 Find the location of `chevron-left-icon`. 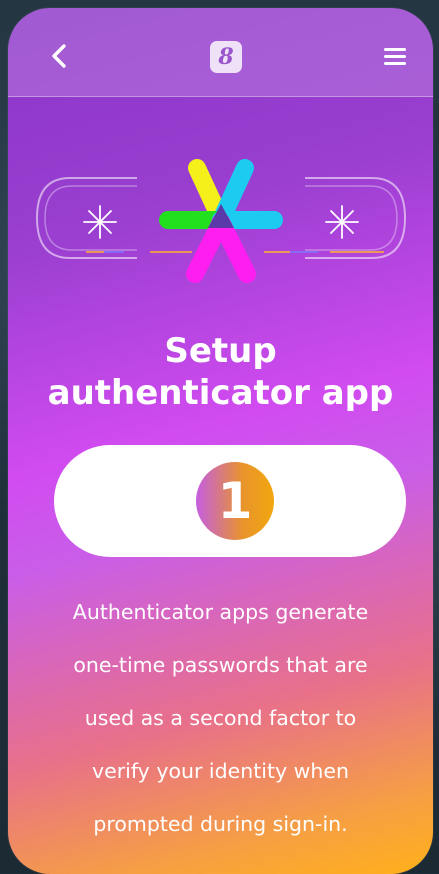

chevron-left-icon is located at coordinates (59, 56).